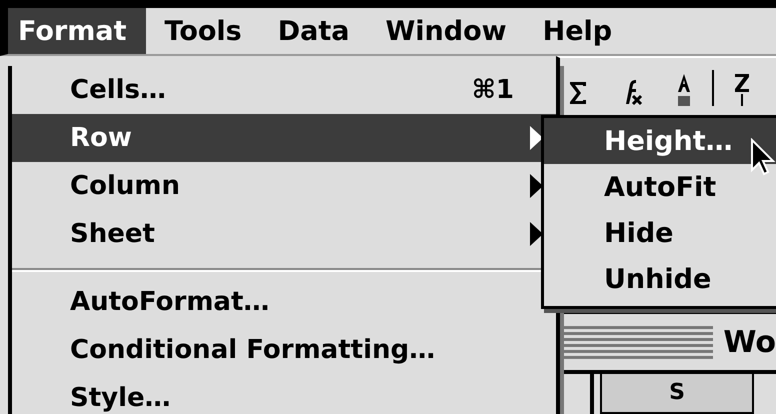  Describe the element at coordinates (660, 279) in the screenshot. I see `menu-item: Unhide` at that location.